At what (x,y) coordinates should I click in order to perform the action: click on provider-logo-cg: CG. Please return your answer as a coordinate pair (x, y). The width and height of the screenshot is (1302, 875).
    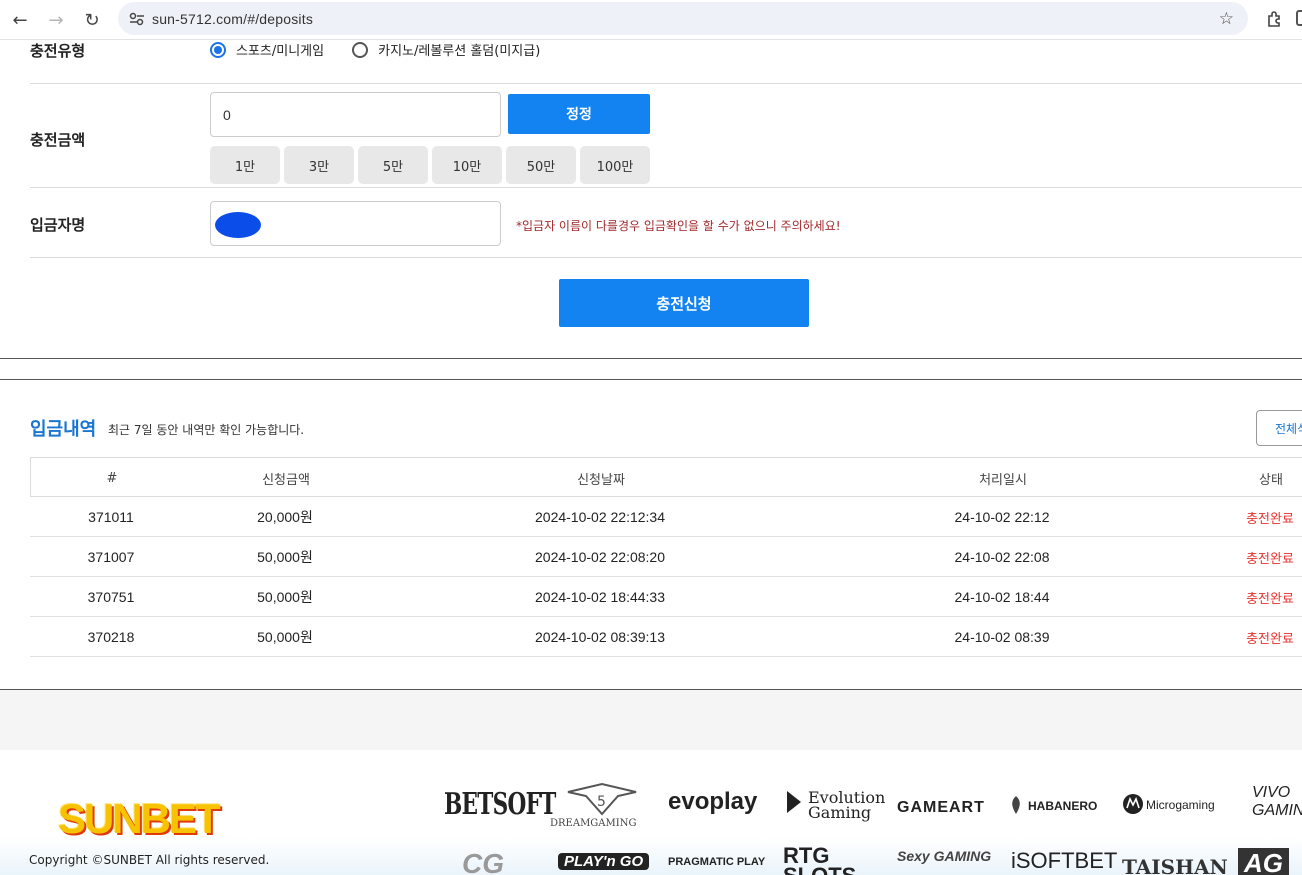
    Looking at the image, I should click on (483, 861).